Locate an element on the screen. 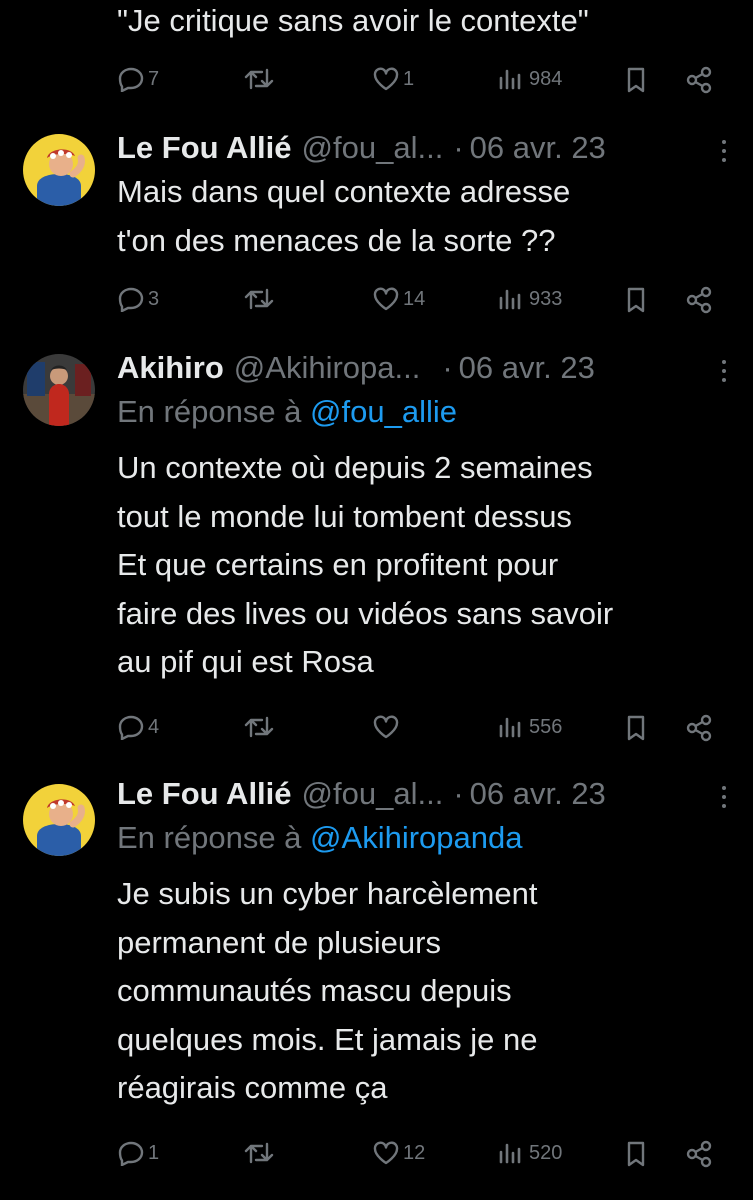 The height and width of the screenshot is (1200, 753). reply-context: En réponse à @fou_allie is located at coordinates (287, 412).